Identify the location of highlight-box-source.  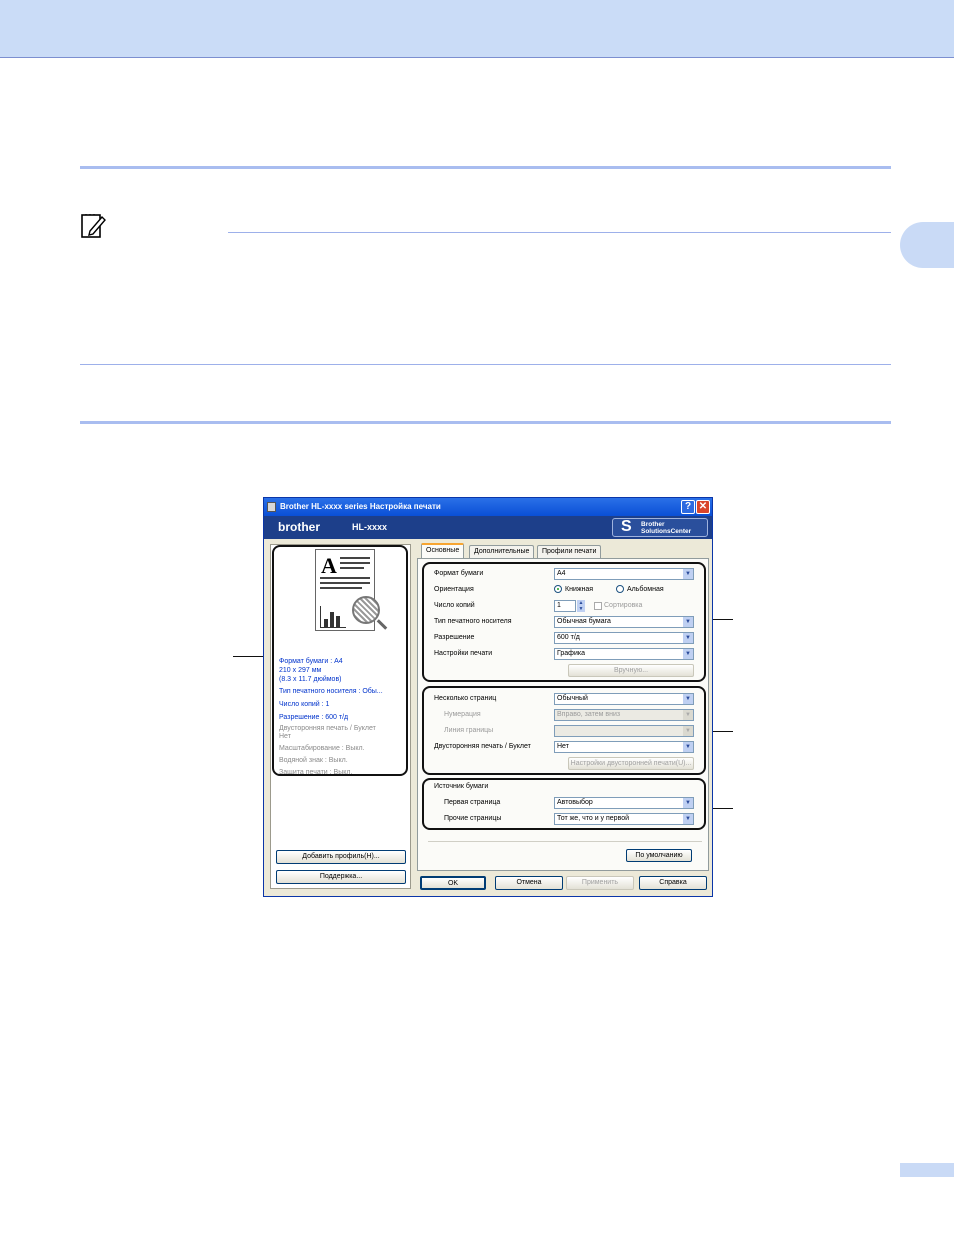
(564, 804).